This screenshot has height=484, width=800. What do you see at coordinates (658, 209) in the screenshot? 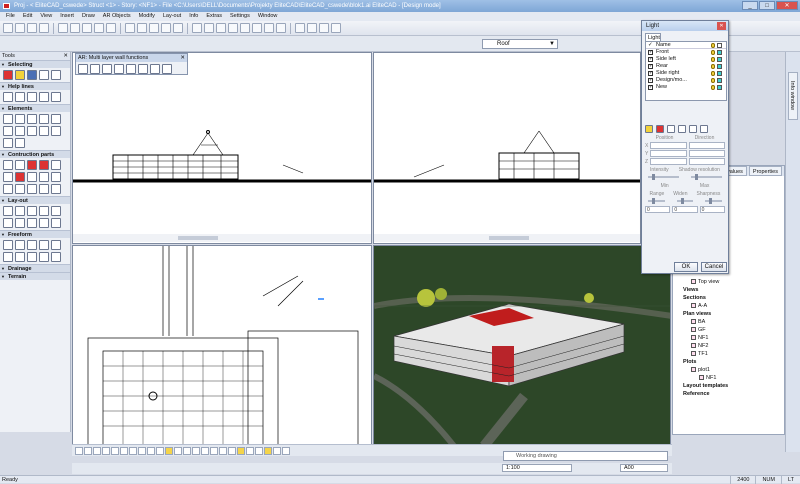
I see `range-input: 0` at bounding box center [658, 209].